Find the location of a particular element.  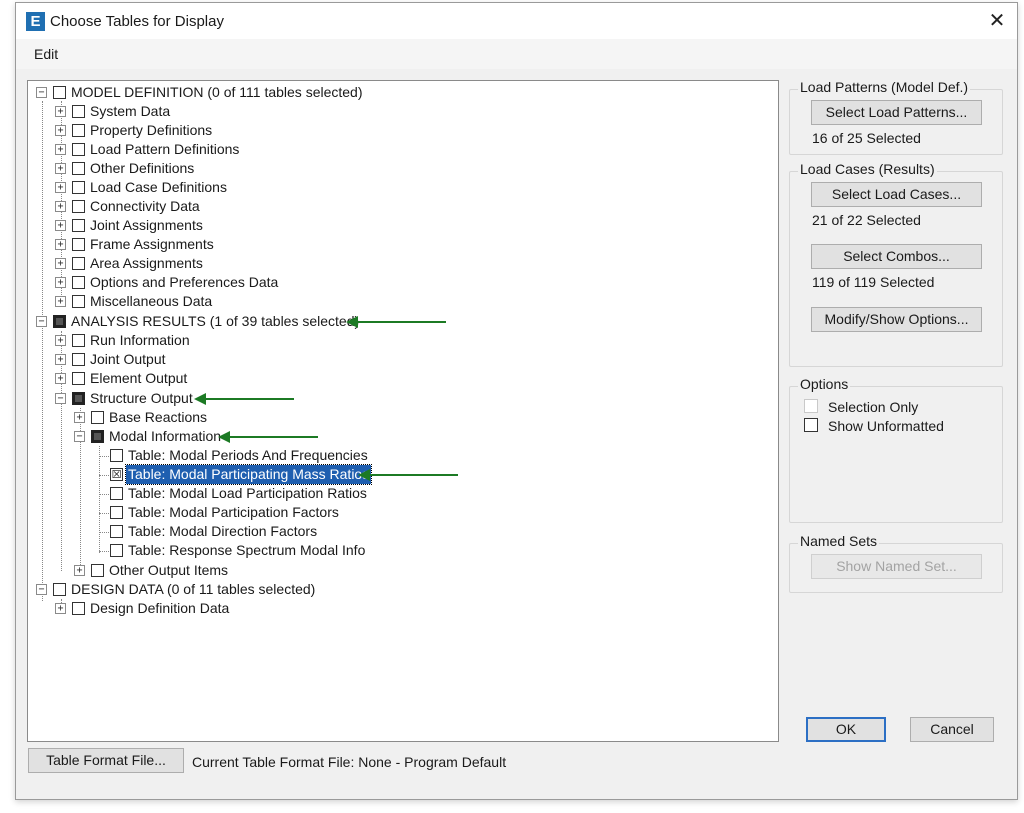

tree-label: Table: Response Spectrum Modal Info is located at coordinates (247, 550).